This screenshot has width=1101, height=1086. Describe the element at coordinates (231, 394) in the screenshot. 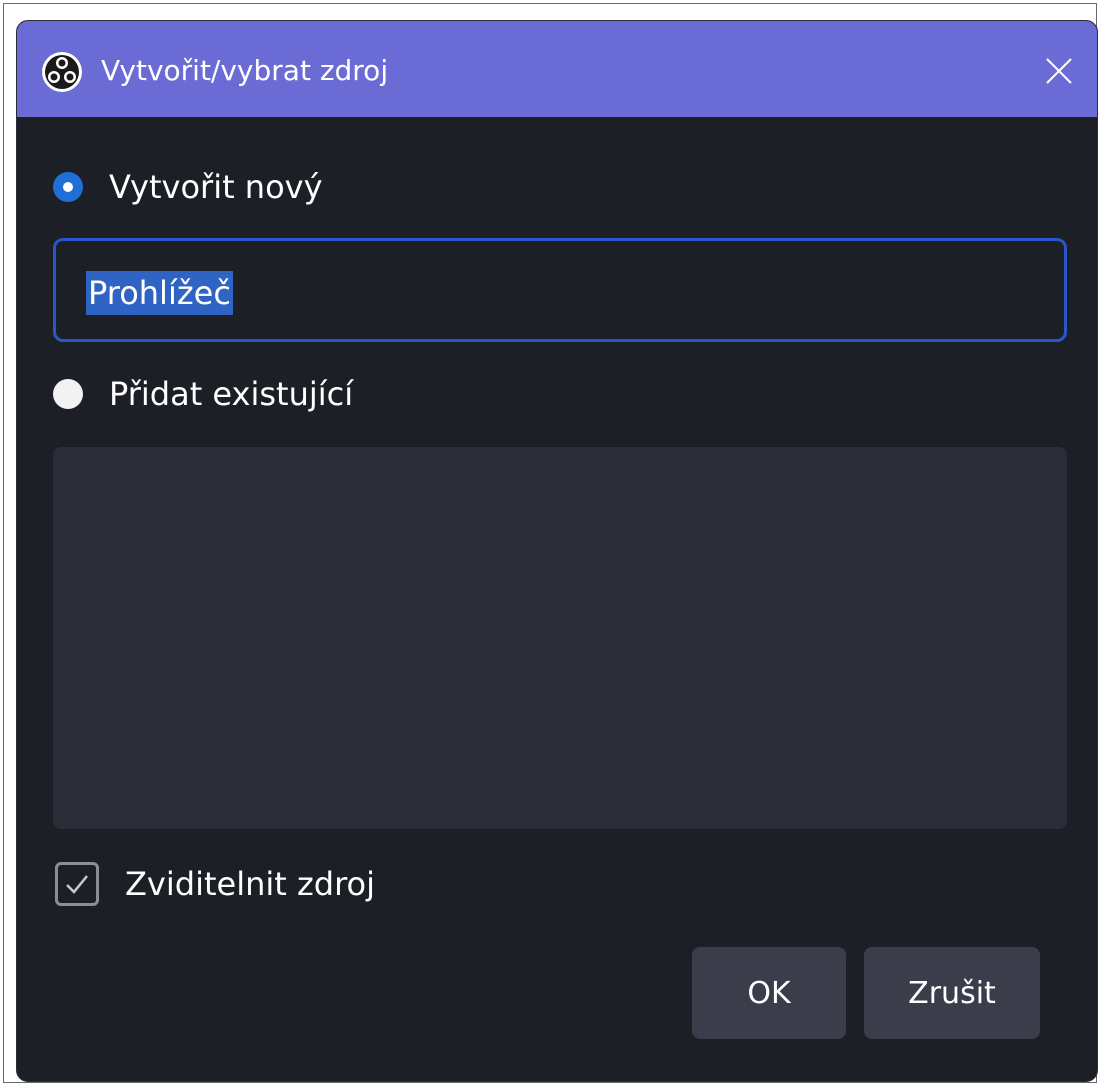

I see `add-existing-label: Přidat existující` at that location.